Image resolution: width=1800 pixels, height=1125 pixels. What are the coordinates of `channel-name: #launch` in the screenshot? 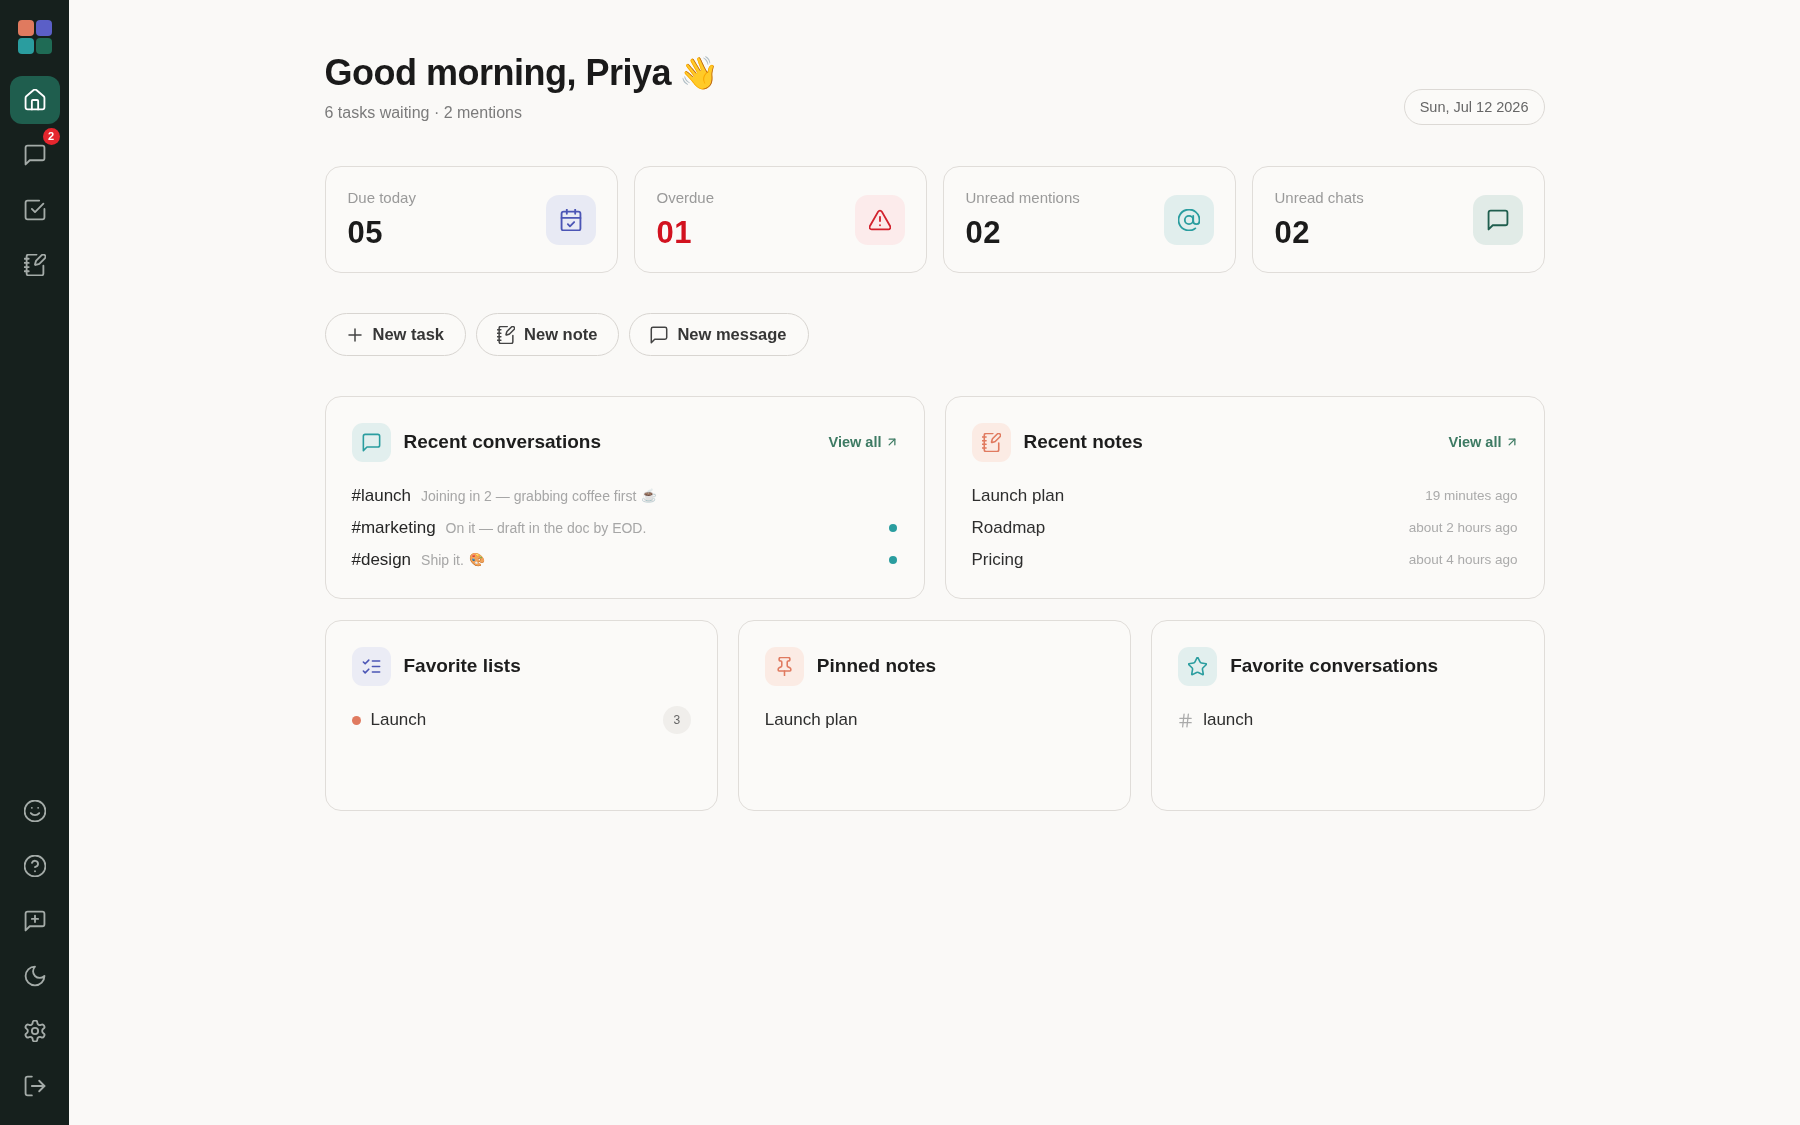 It's located at (381, 496).